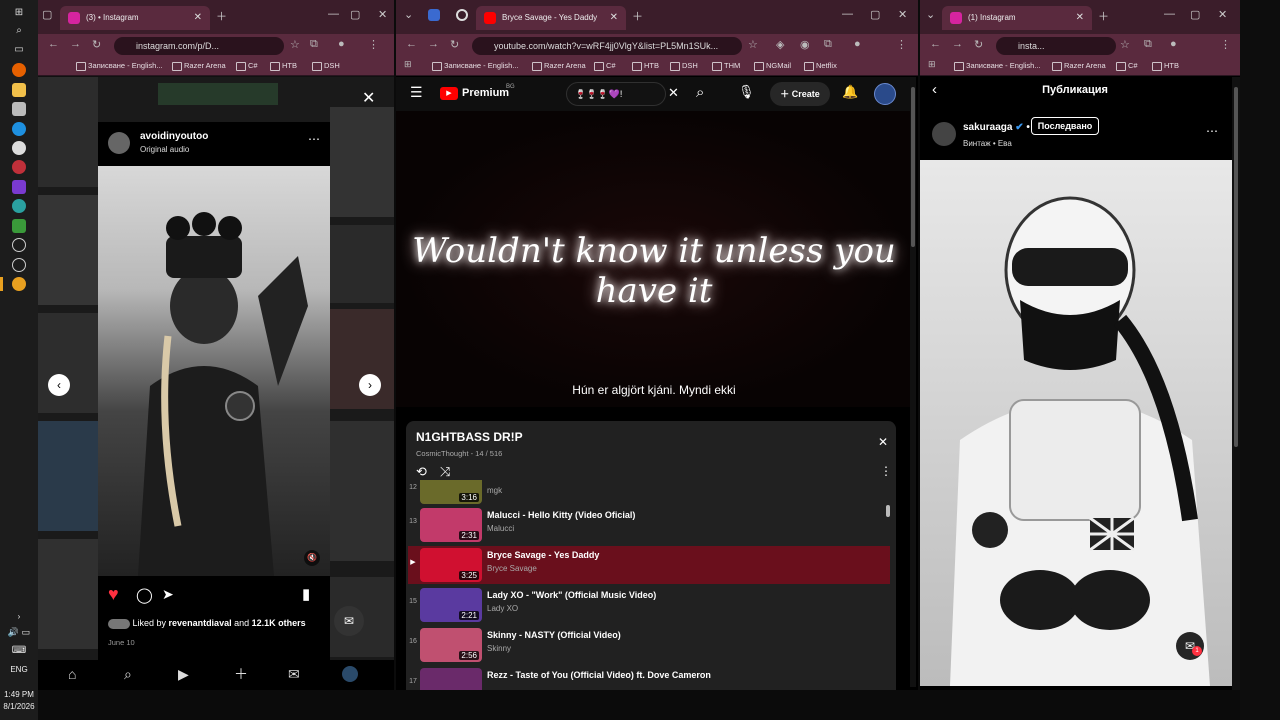  Describe the element at coordinates (820, 66) in the screenshot. I see `bookmark-item: Netflix` at that location.